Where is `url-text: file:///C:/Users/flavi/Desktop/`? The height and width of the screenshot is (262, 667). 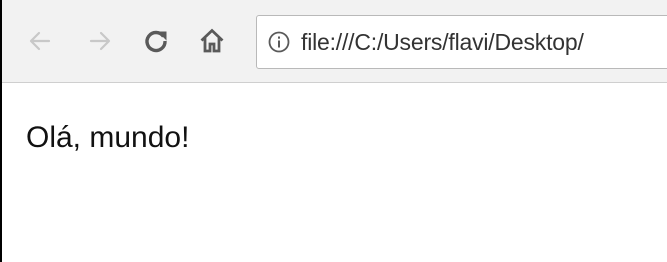 url-text: file:///C:/Users/flavi/Desktop/ is located at coordinates (442, 42).